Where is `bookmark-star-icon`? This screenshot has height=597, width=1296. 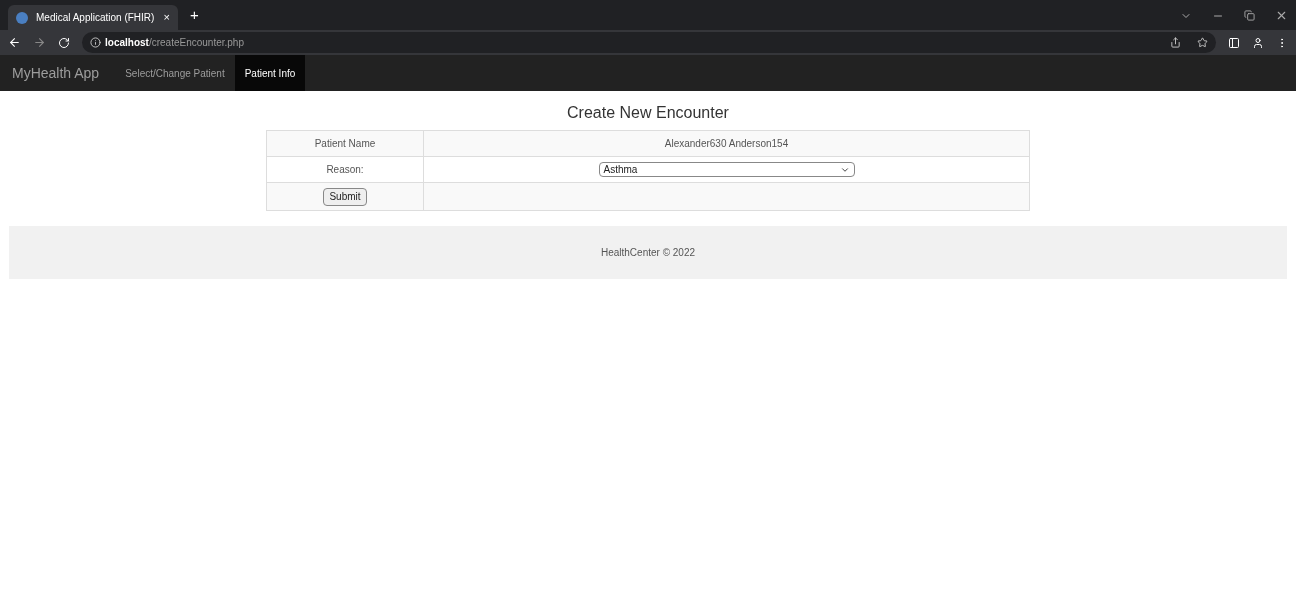 bookmark-star-icon is located at coordinates (1202, 42).